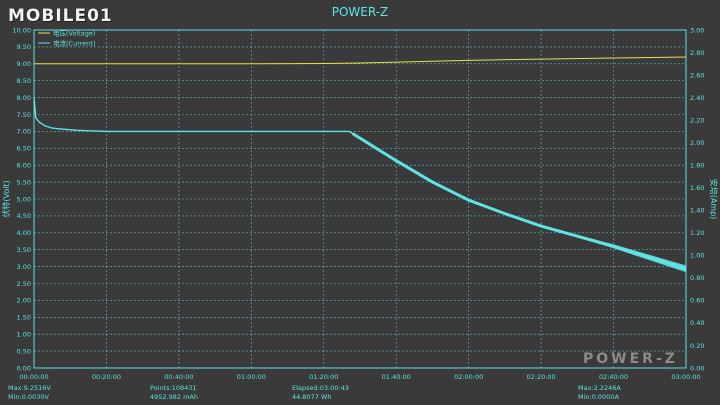 This screenshot has width=720, height=405. What do you see at coordinates (174, 397) in the screenshot?
I see `stat-capacity-mah: 4952.982 mAh` at bounding box center [174, 397].